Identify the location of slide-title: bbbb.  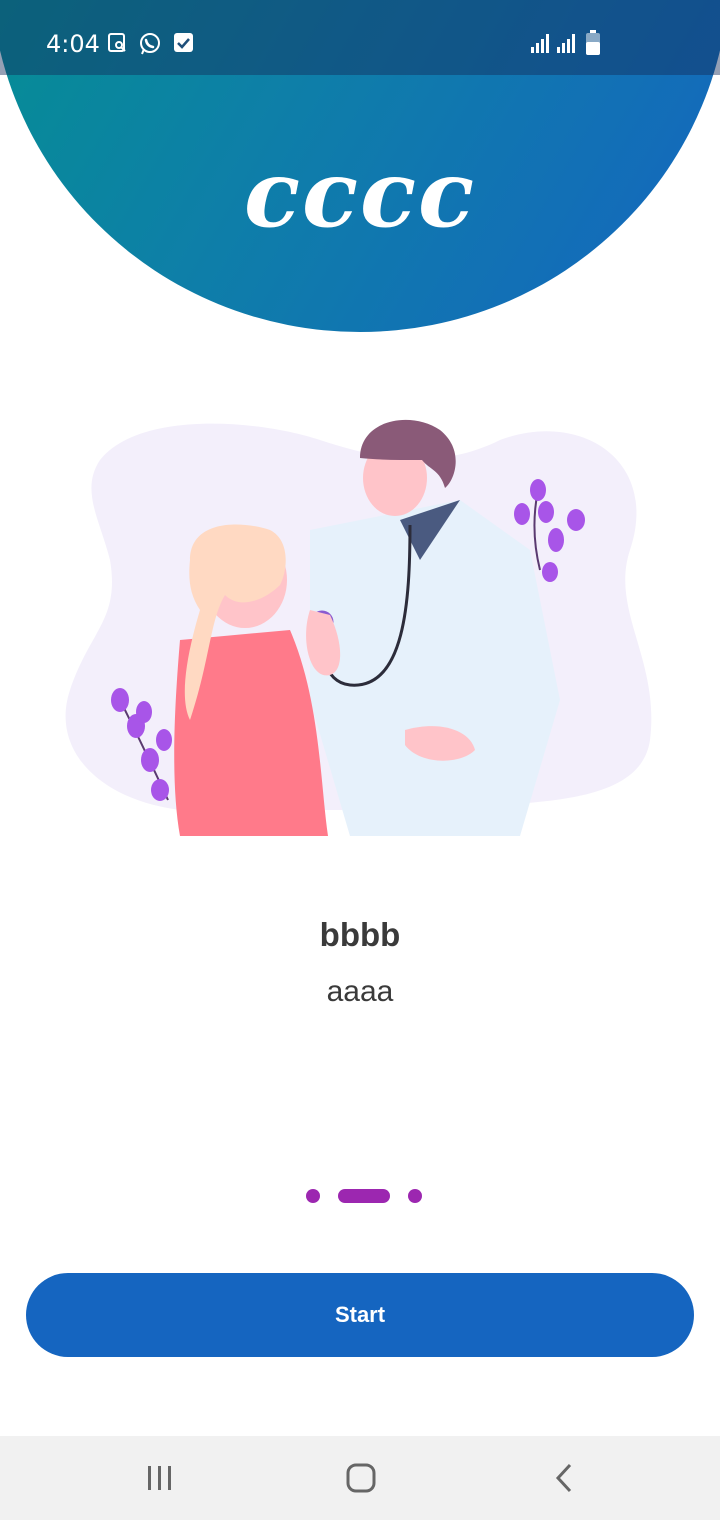
(360, 934).